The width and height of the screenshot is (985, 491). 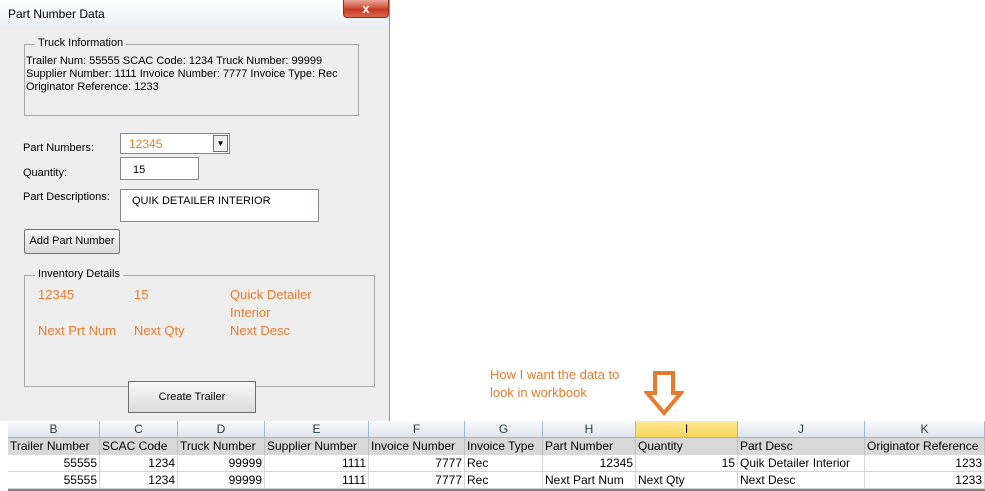 I want to click on header-cell: SCAC Code, so click(x=139, y=446).